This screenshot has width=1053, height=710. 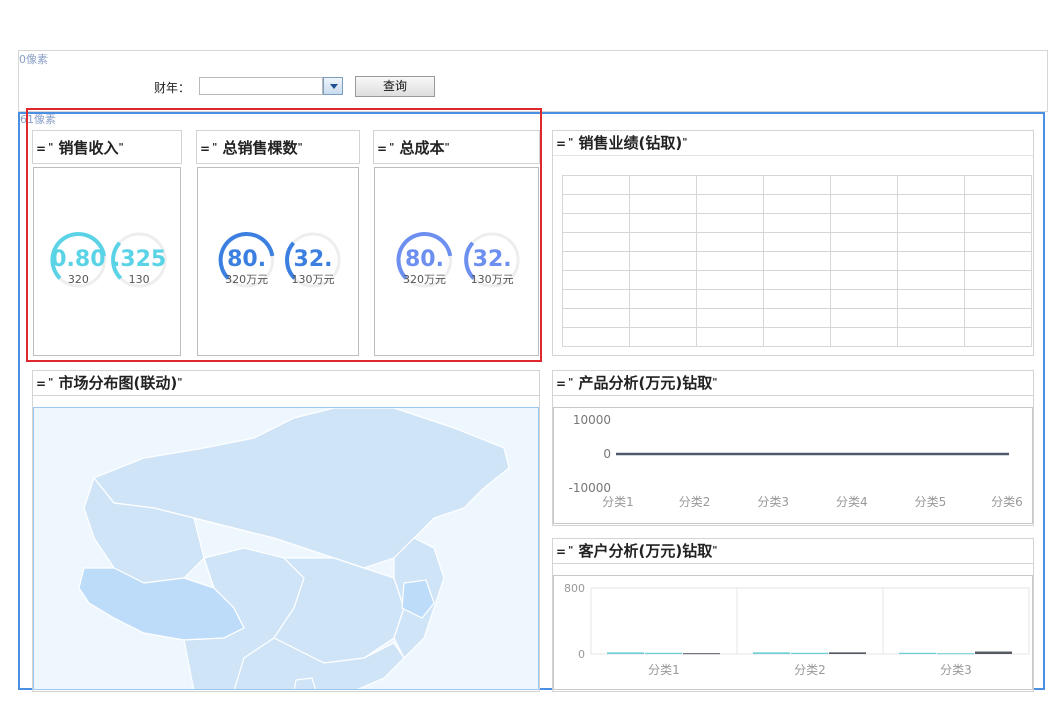 What do you see at coordinates (646, 383) in the screenshot?
I see `product-analysis-title: 产品分析(万元)钻取` at bounding box center [646, 383].